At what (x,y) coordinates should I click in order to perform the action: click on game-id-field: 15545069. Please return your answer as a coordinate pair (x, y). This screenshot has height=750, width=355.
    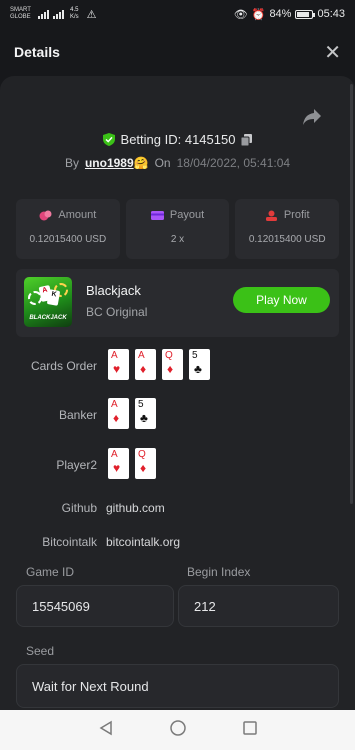
    Looking at the image, I should click on (95, 606).